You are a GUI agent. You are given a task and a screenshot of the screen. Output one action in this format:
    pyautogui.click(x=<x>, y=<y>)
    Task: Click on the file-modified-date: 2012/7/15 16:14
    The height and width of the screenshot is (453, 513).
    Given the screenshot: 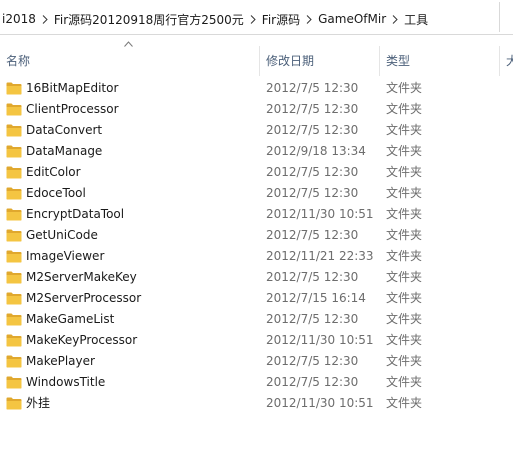 What is the action you would take?
    pyautogui.click(x=316, y=298)
    